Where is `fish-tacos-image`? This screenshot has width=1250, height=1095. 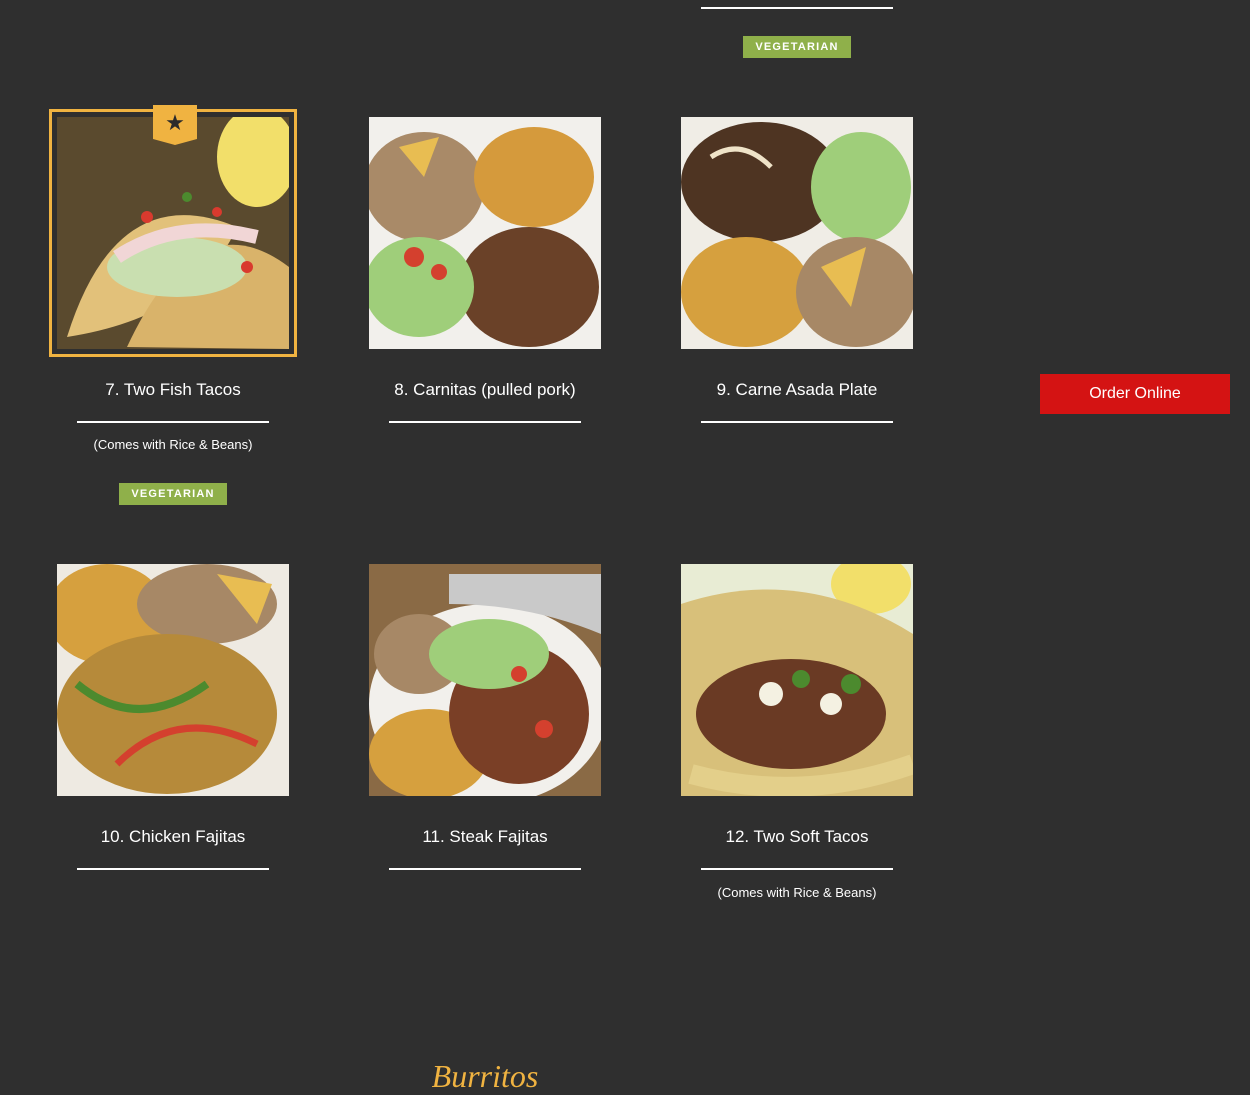
fish-tacos-image is located at coordinates (173, 233).